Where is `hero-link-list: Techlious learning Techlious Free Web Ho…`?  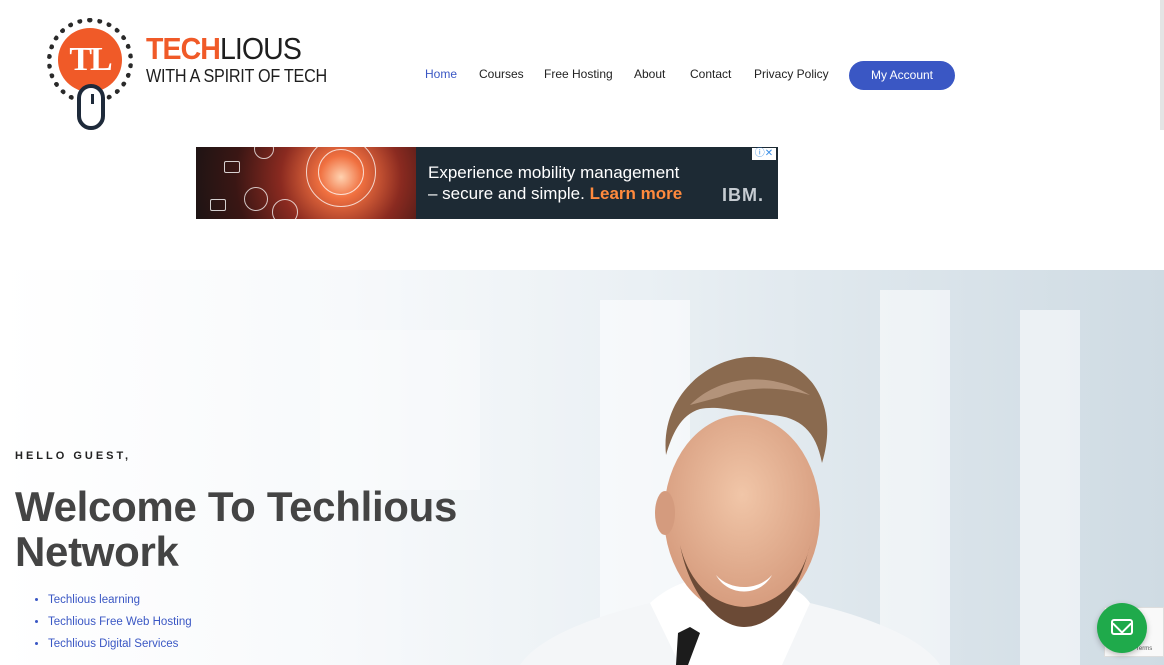 hero-link-list: Techlious learning Techlious Free Web Ho… is located at coordinates (113, 625).